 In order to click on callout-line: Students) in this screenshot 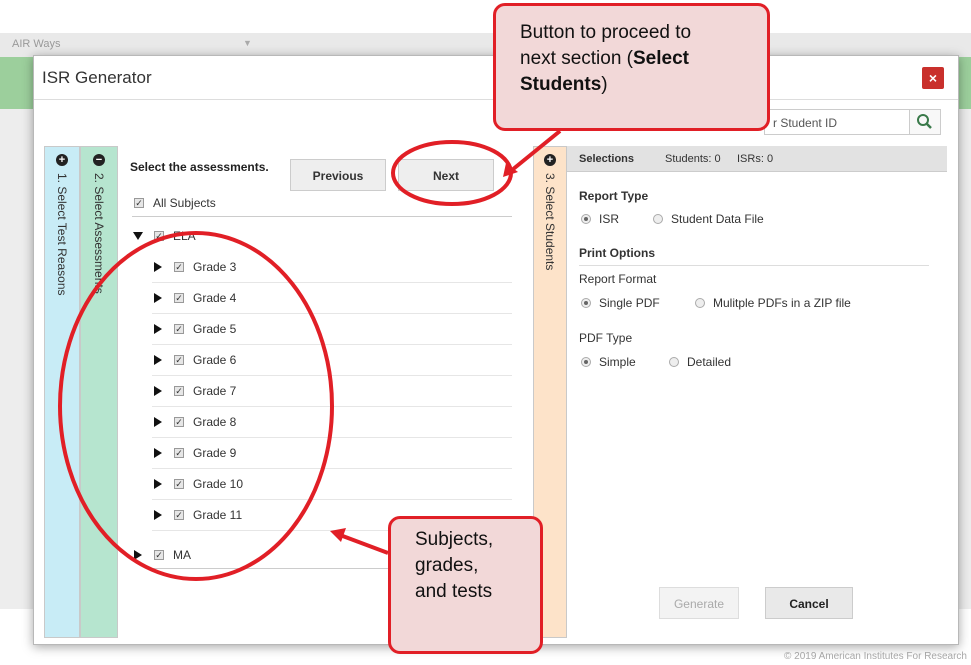, I will do `click(643, 85)`.